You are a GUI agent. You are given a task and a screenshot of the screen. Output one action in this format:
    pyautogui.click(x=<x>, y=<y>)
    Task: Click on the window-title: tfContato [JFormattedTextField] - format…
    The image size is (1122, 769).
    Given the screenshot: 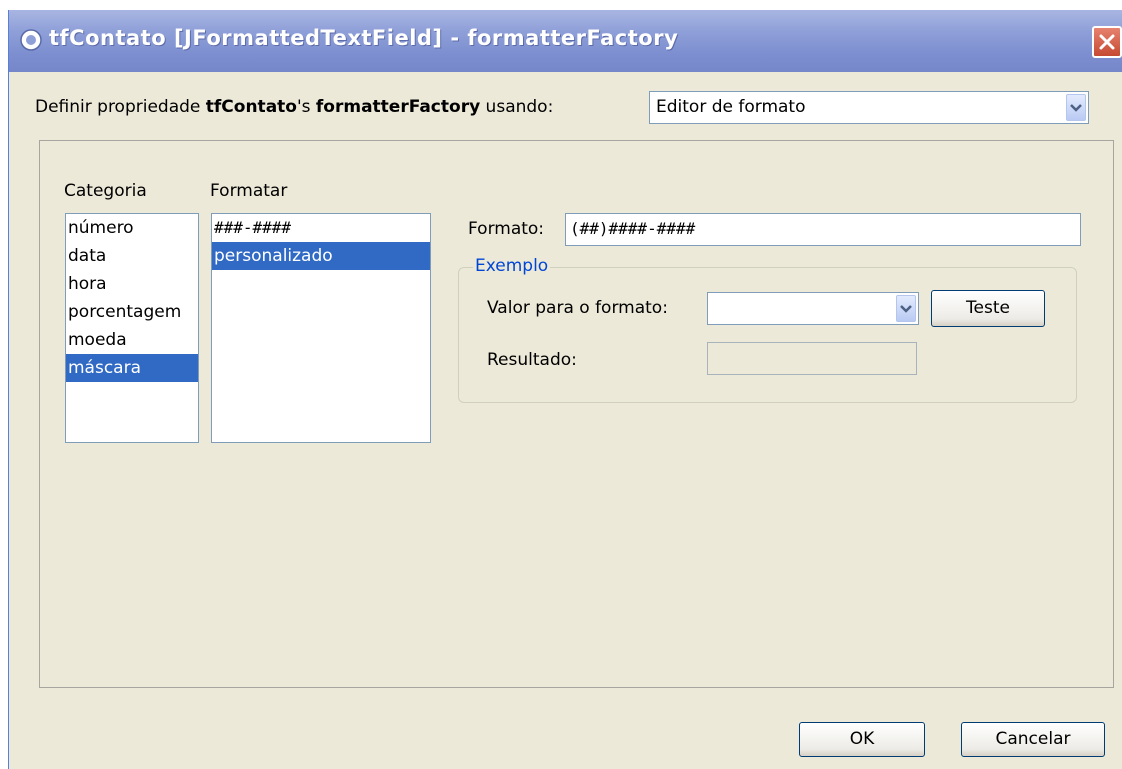 What is the action you would take?
    pyautogui.click(x=364, y=38)
    